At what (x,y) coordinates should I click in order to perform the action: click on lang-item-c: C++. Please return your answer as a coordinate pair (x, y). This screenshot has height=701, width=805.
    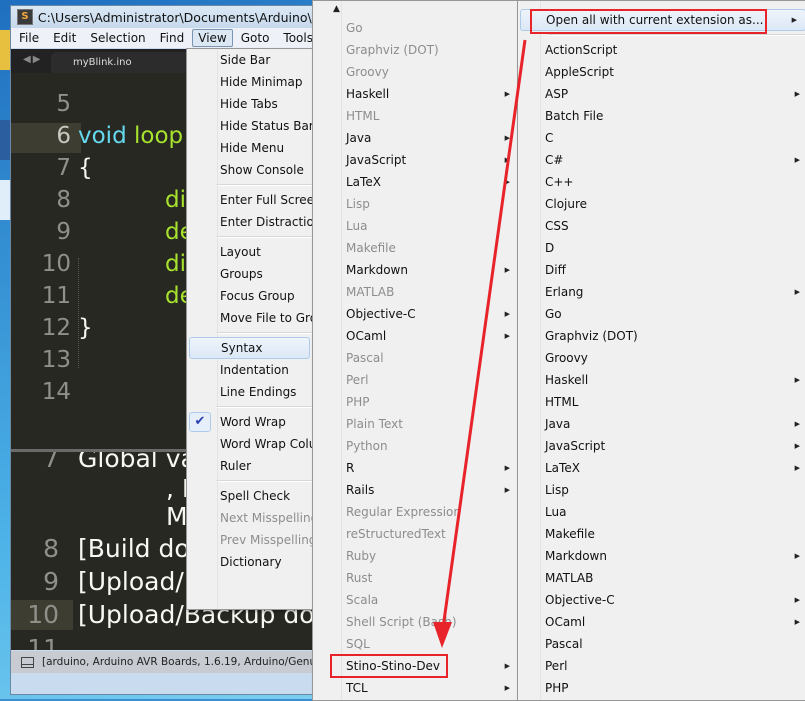
    Looking at the image, I should click on (661, 182).